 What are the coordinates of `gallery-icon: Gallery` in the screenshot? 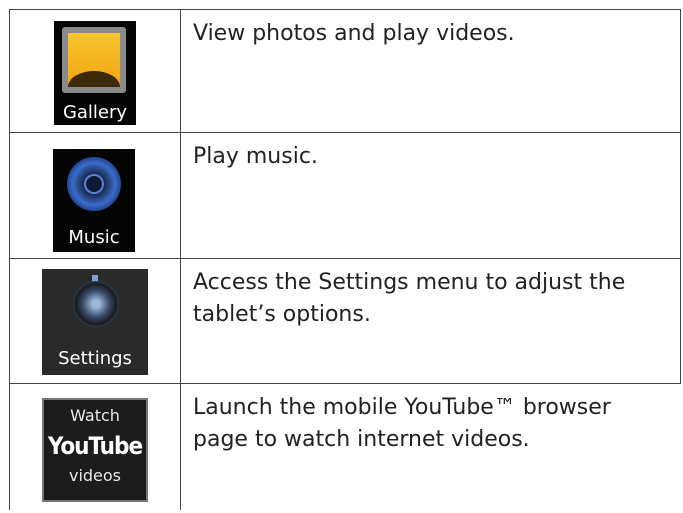 It's located at (95, 73).